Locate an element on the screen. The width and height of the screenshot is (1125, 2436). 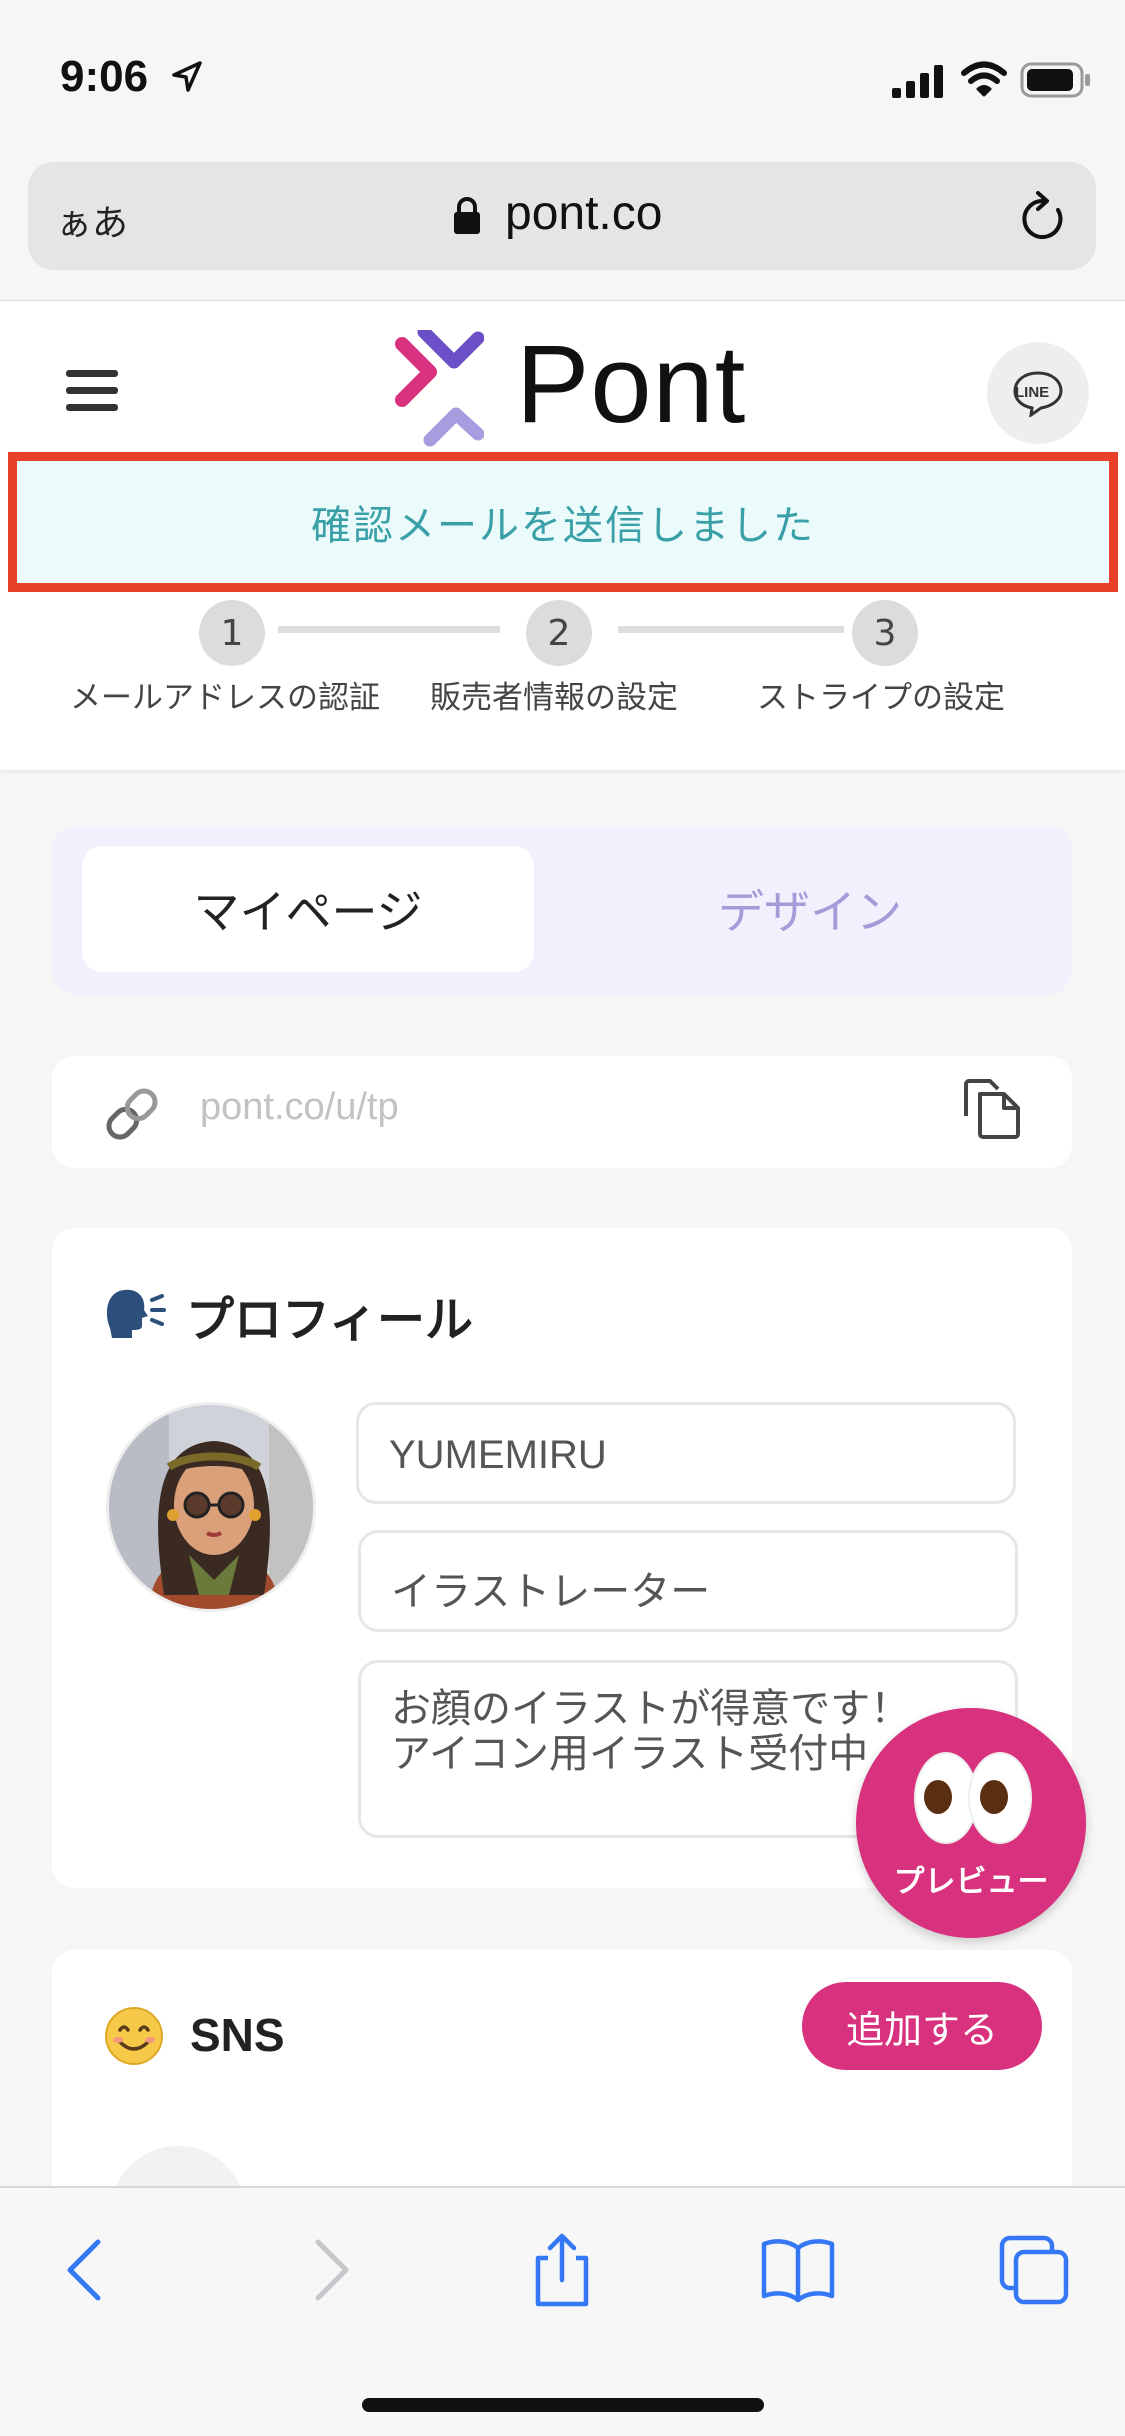
back-icon is located at coordinates (88, 2270).